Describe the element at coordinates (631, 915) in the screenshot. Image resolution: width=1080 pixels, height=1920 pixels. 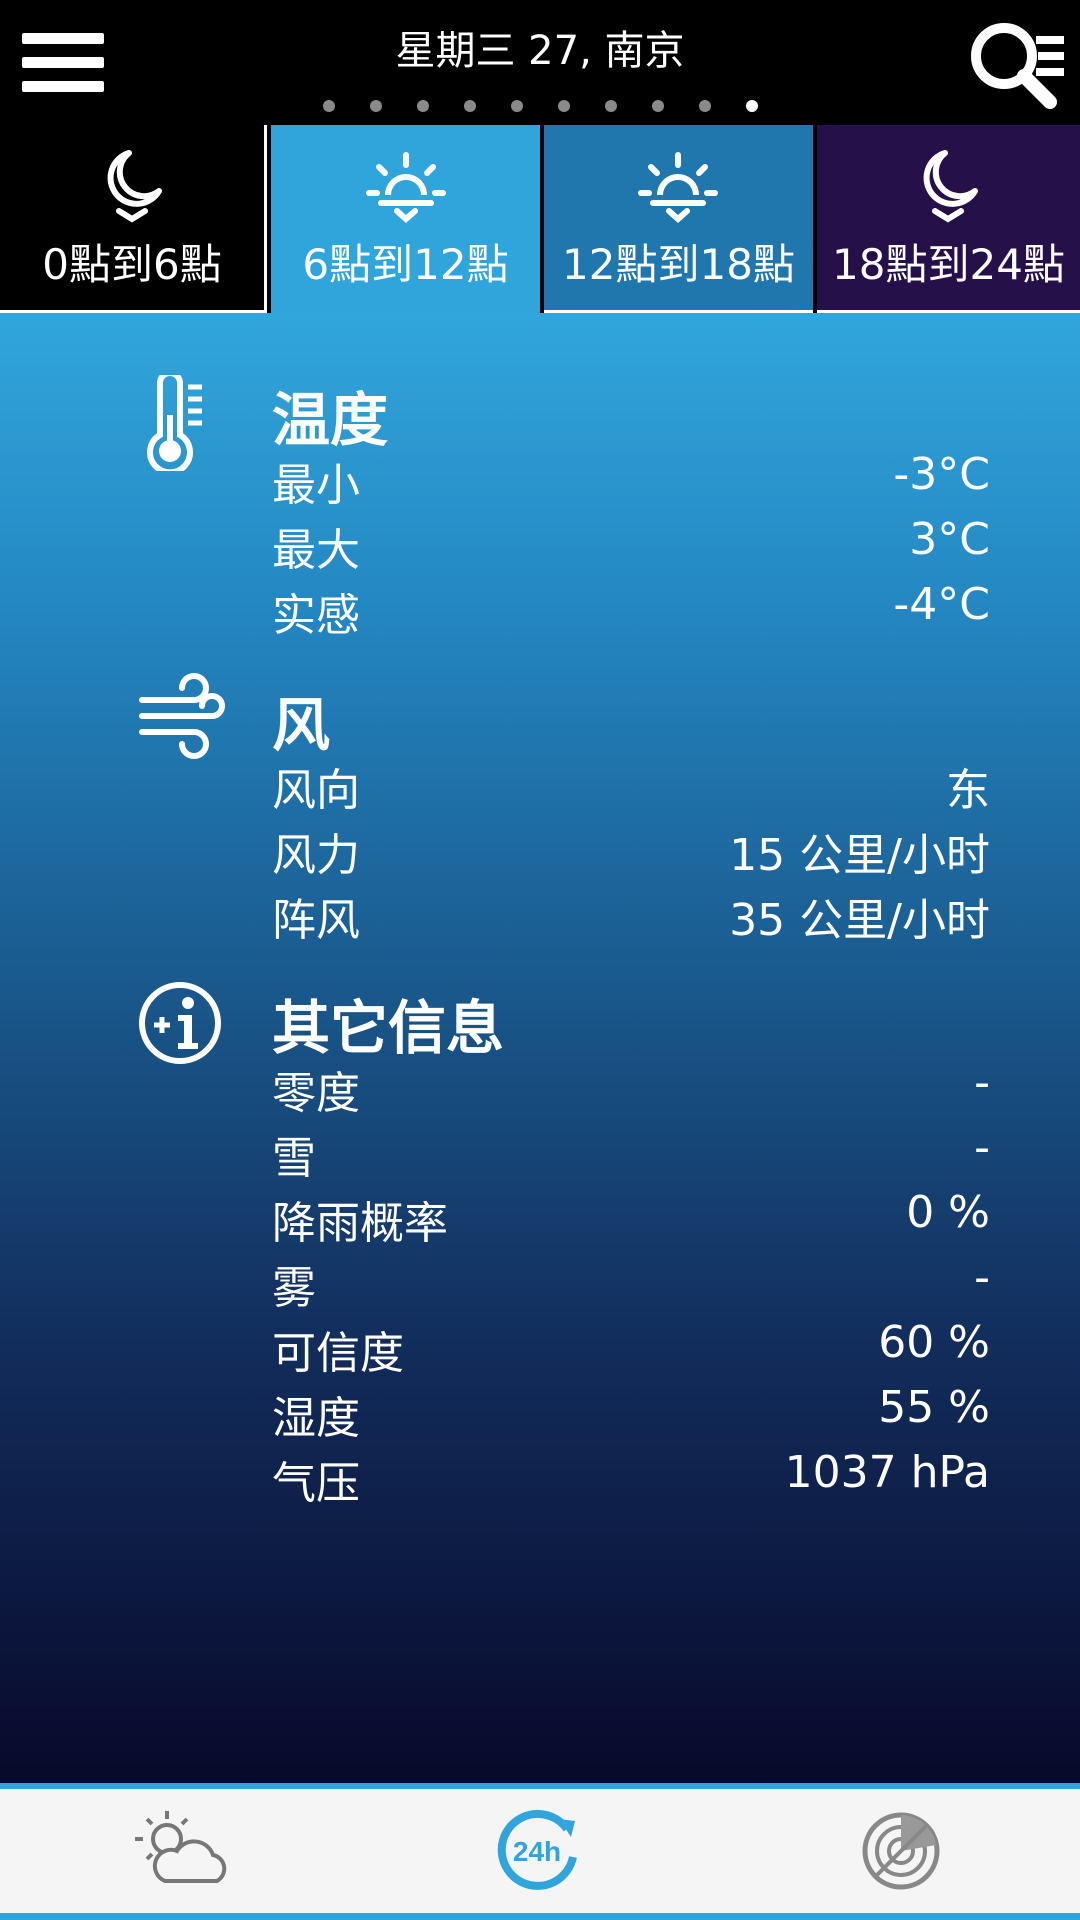
I see `data-row: 阵风 35 公里/小时` at that location.